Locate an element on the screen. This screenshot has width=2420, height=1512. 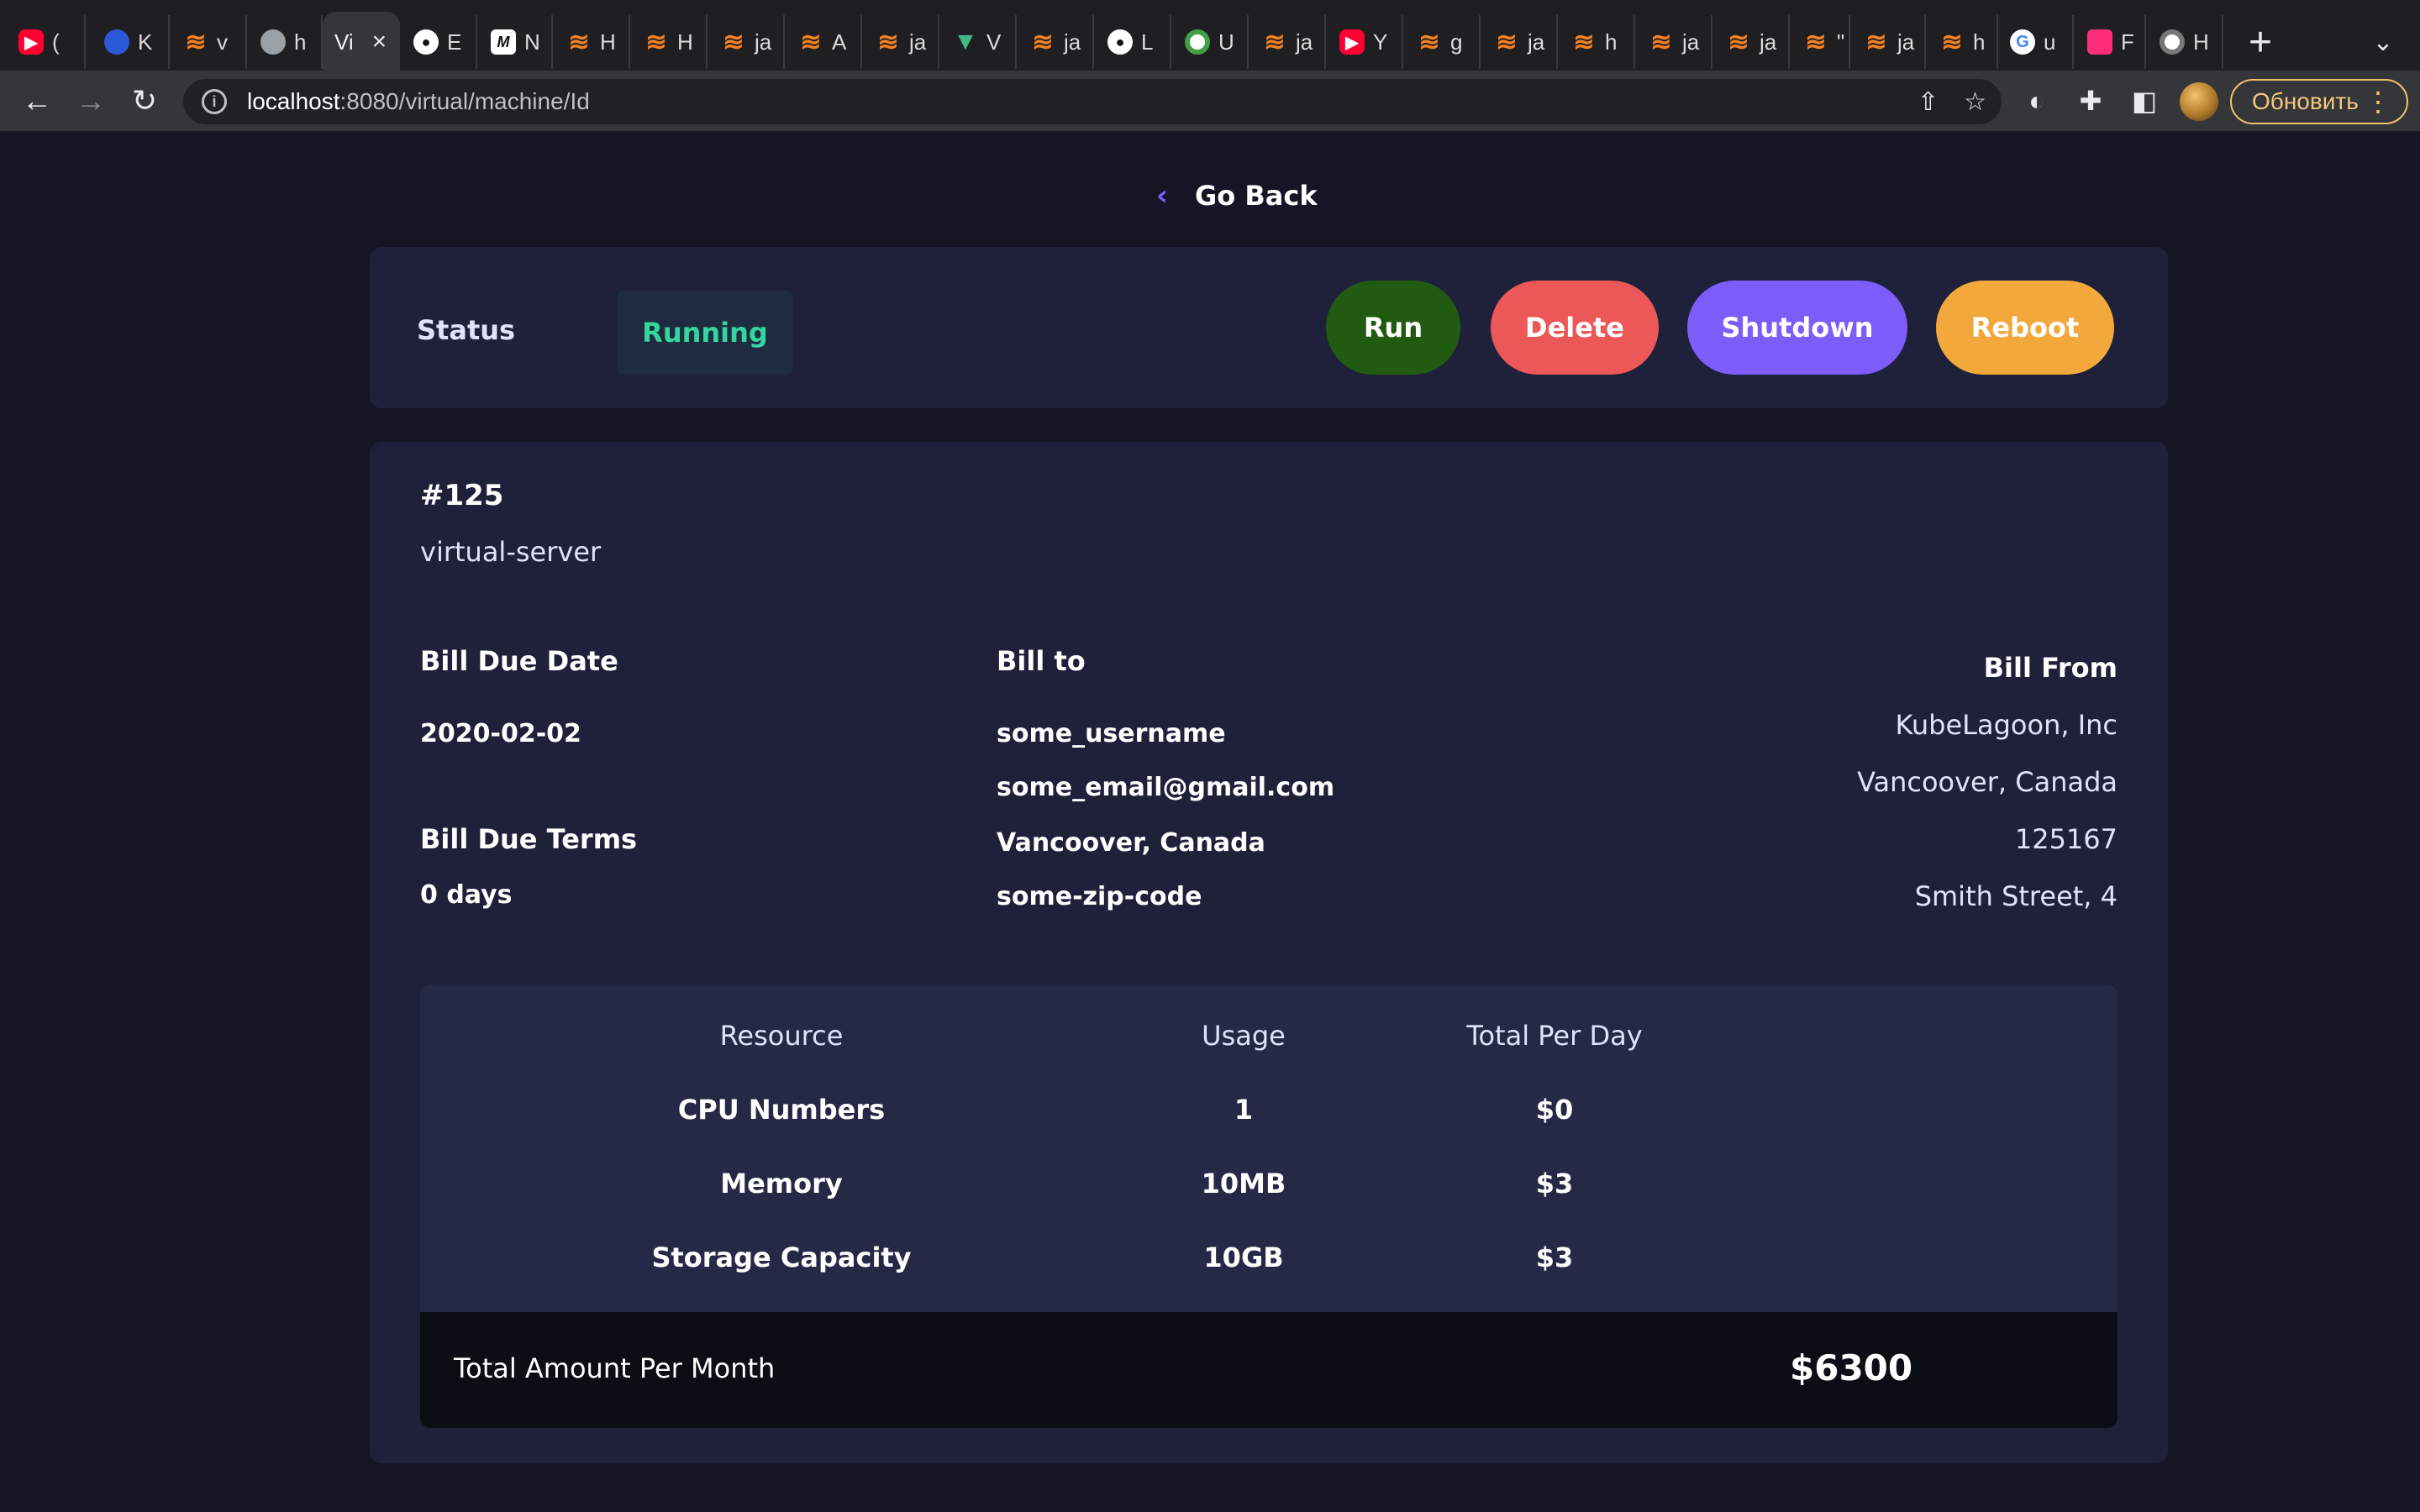
bill-from-street: Smith Street, 4 is located at coordinates (2016, 896).